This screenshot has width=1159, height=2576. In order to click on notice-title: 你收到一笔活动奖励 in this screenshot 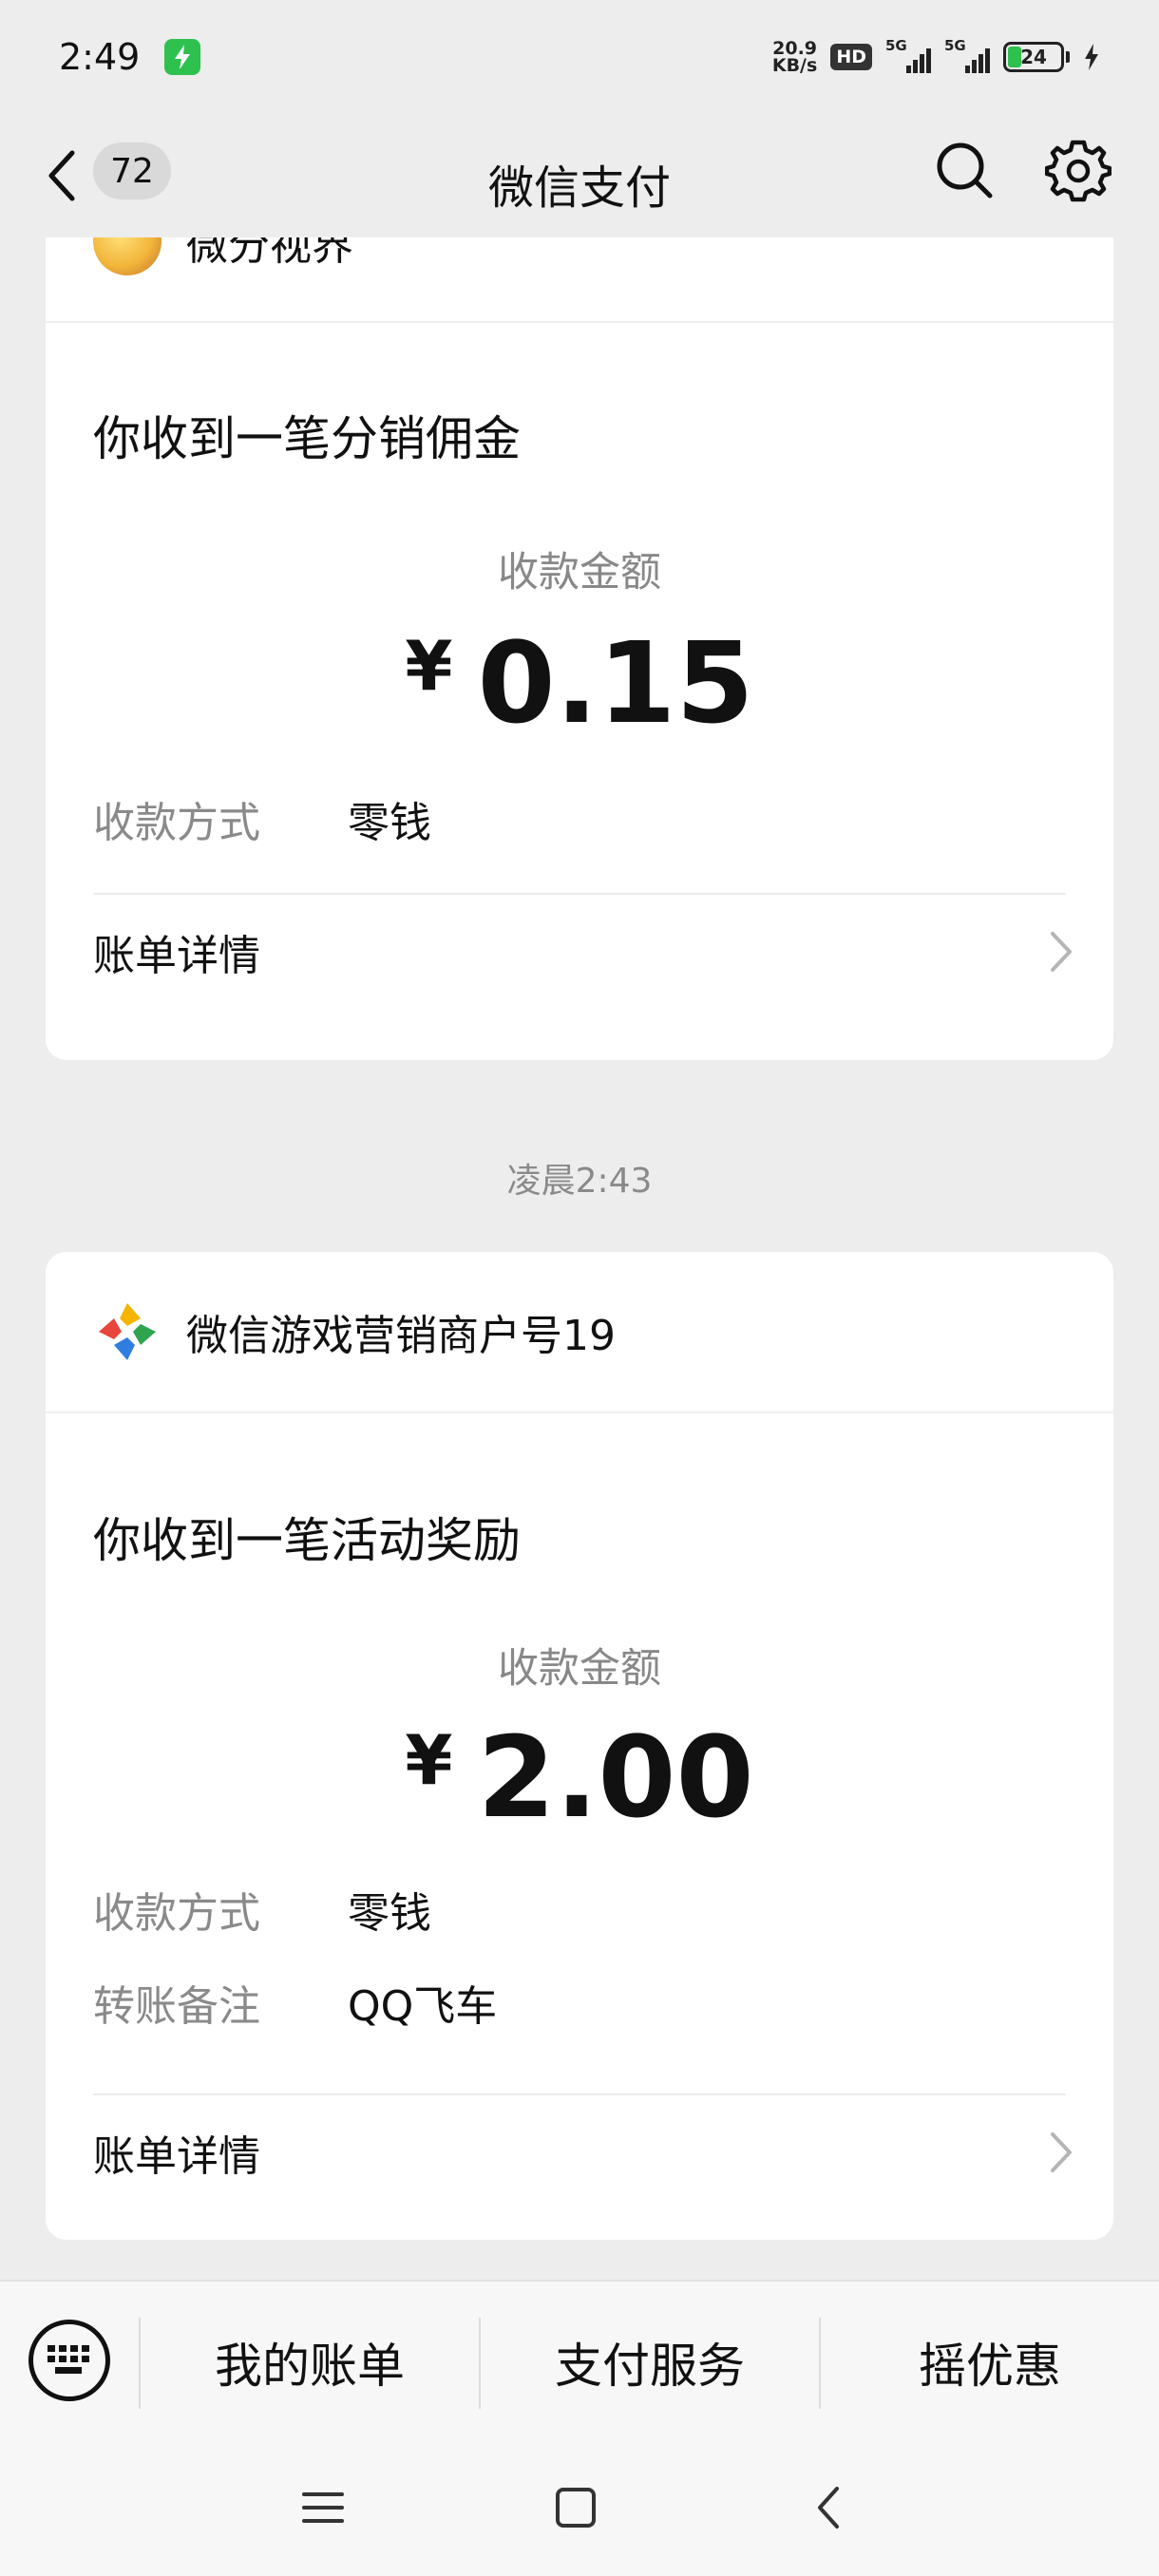, I will do `click(307, 1540)`.